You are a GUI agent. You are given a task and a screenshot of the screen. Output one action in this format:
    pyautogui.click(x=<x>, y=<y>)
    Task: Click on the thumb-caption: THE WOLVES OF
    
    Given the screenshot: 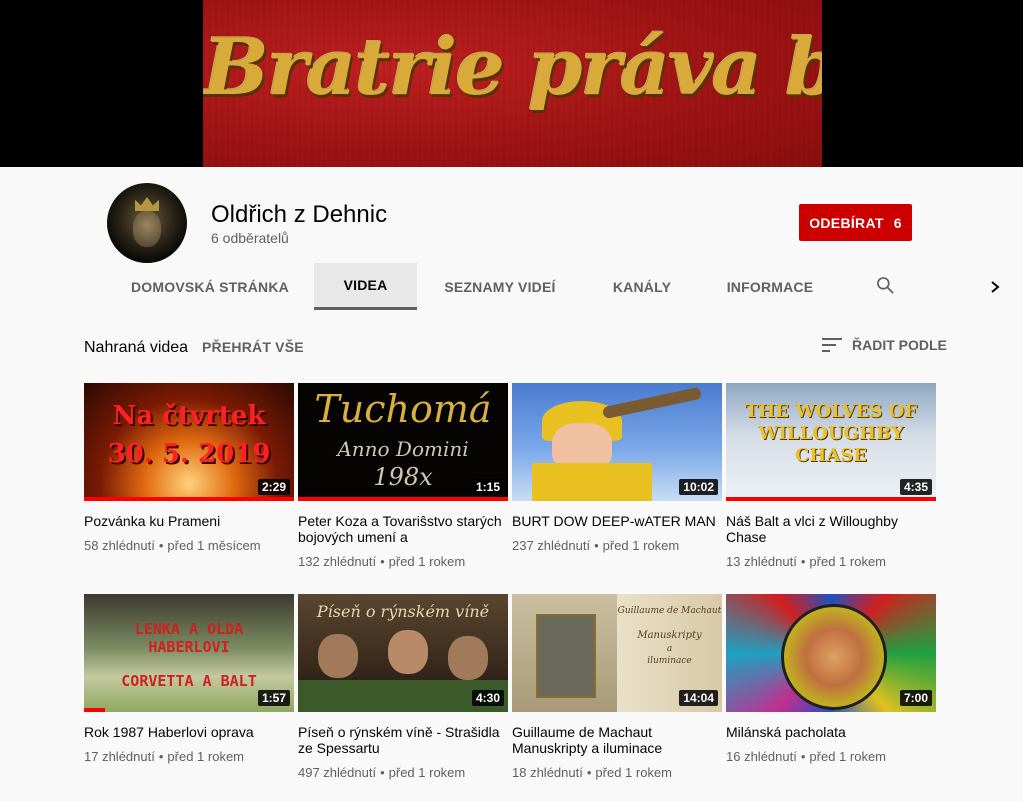 What is the action you would take?
    pyautogui.click(x=831, y=411)
    